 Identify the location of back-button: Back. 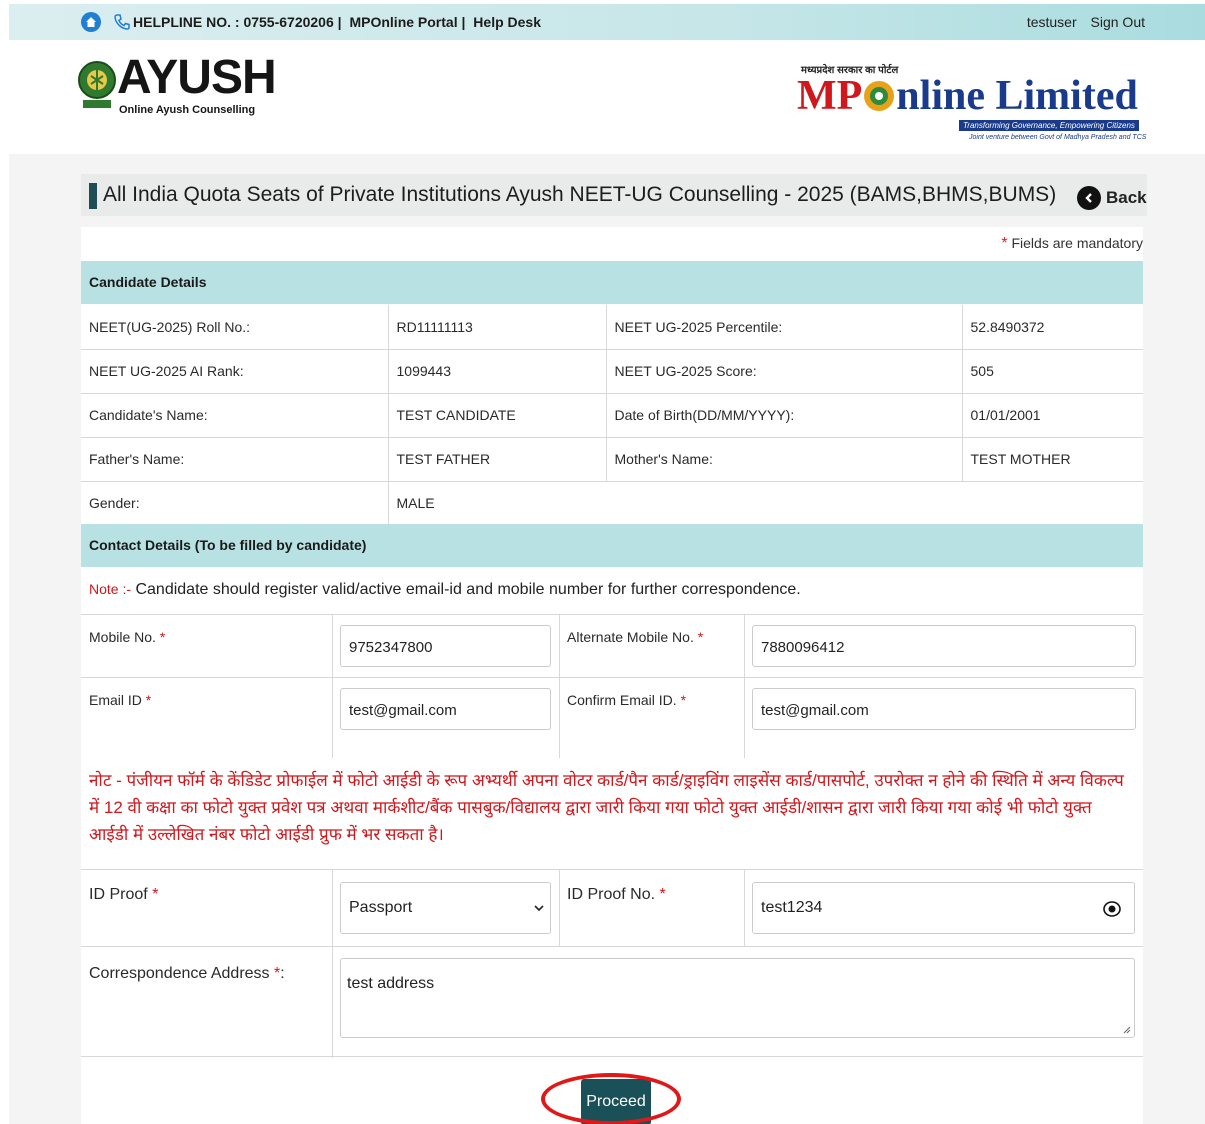
(1112, 198).